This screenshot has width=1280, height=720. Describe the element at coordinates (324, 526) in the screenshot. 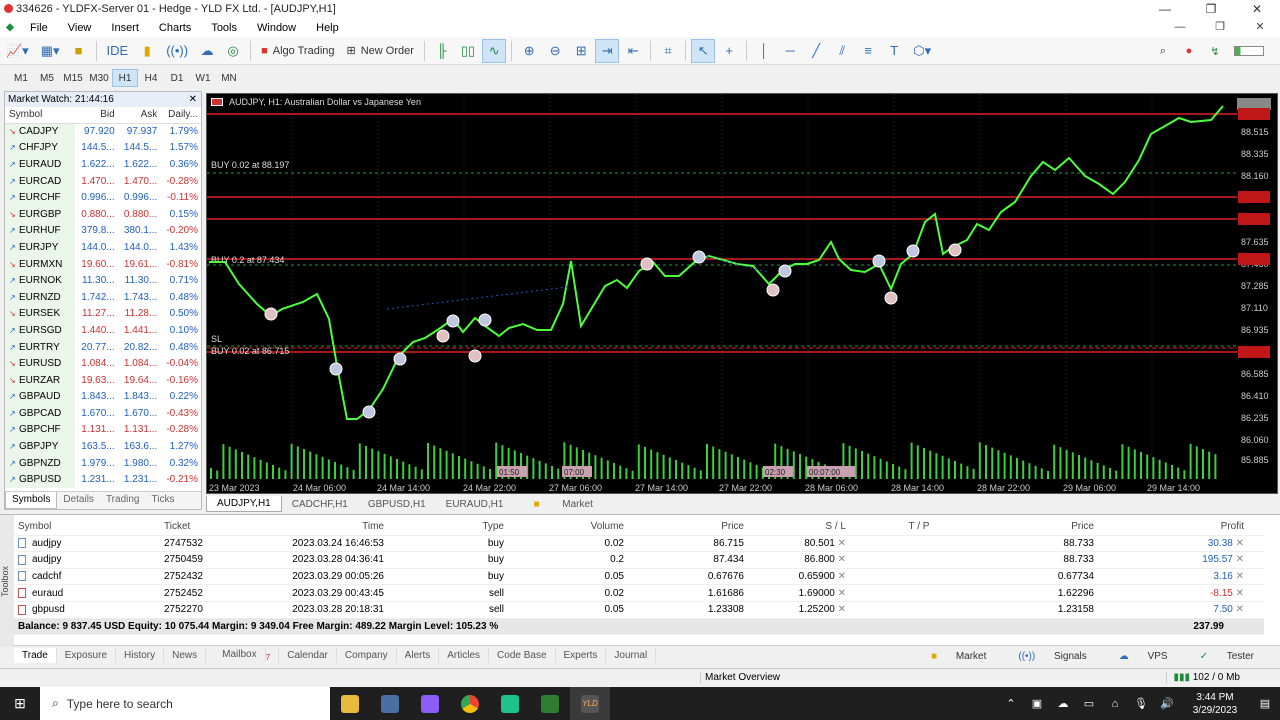

I see `col-time: Time` at that location.